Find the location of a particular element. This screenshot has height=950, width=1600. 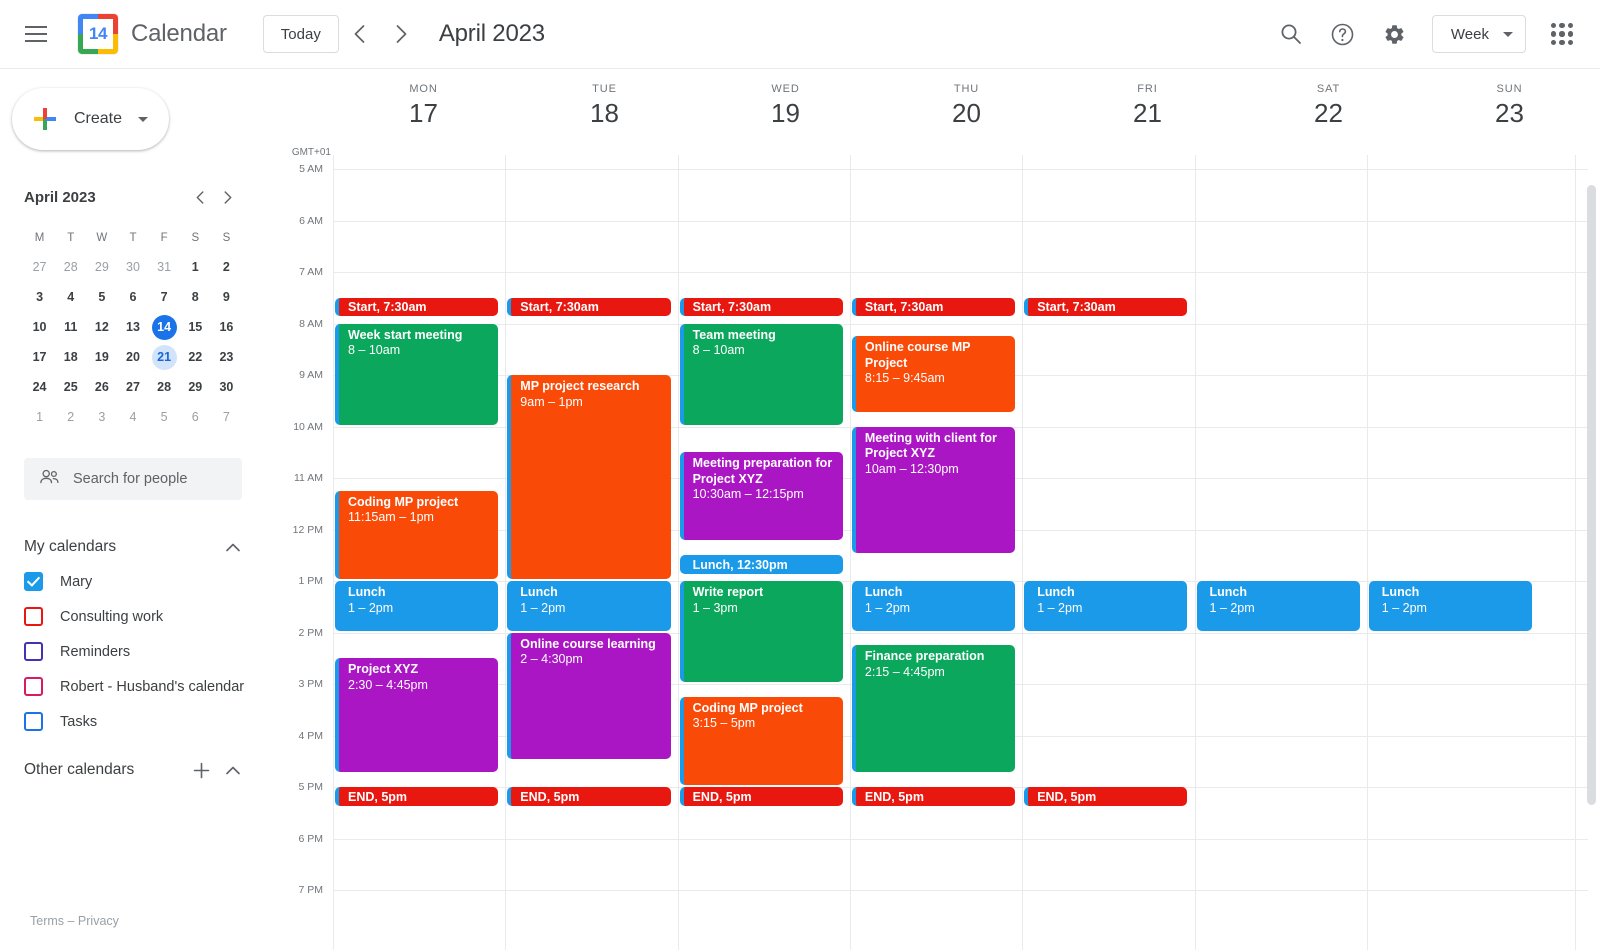

mini-calendar-day: 17 is located at coordinates (39, 357).